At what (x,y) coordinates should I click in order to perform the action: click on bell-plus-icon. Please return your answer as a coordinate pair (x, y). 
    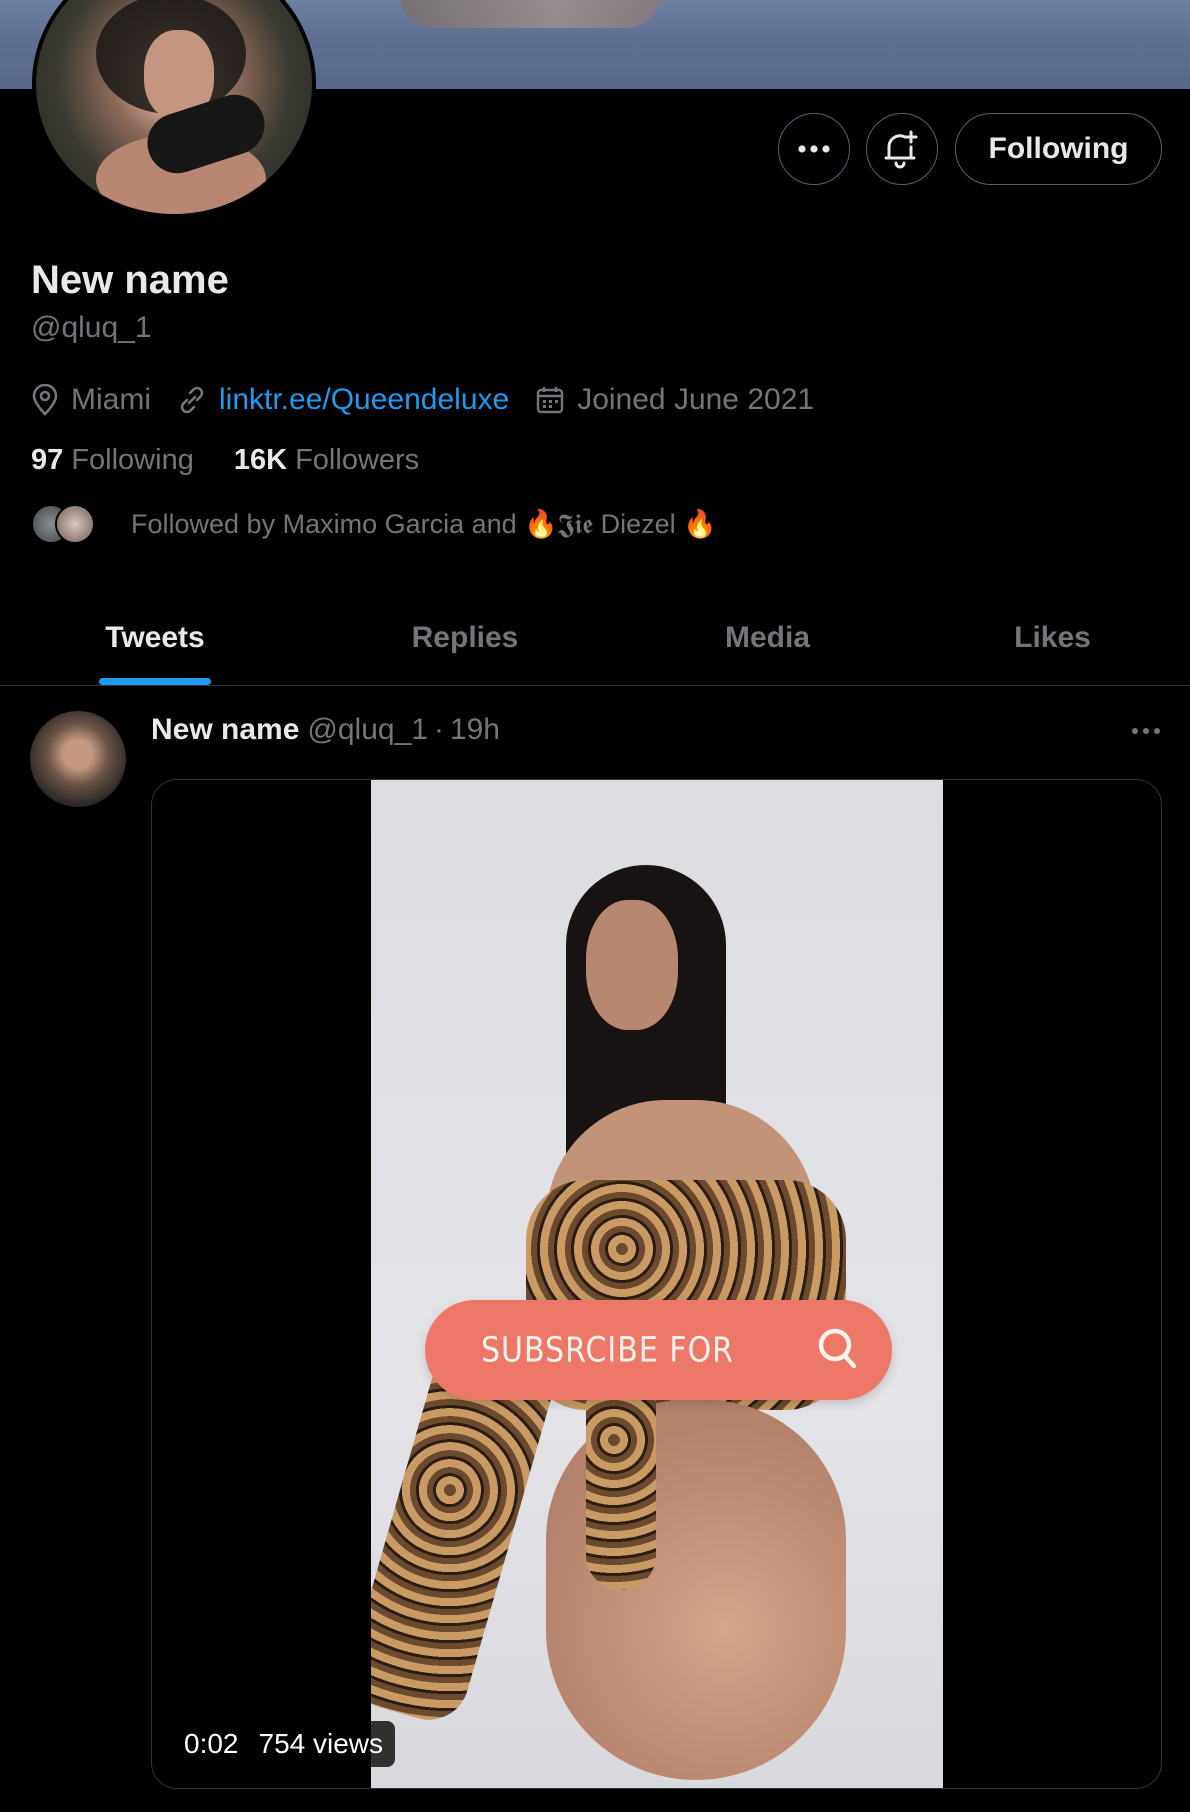
    Looking at the image, I should click on (901, 149).